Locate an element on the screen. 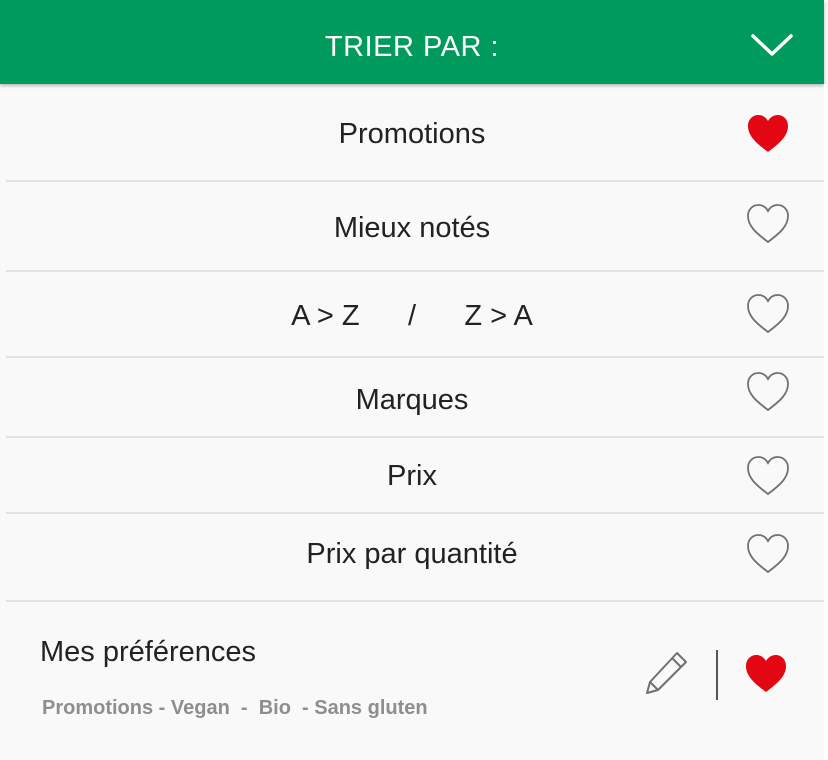  sort-option-label: A > Z / Z > A is located at coordinates (412, 316).